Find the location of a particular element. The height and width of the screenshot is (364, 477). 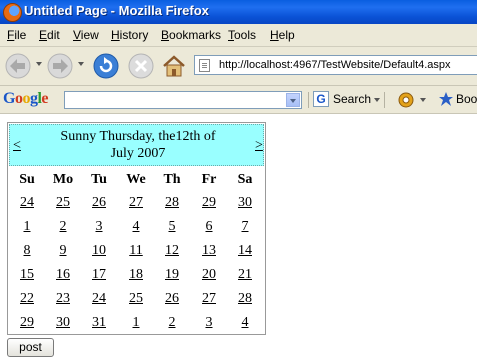

calendar-caption: Sunny Thursday, the12th of July 2007 is located at coordinates (138, 145).